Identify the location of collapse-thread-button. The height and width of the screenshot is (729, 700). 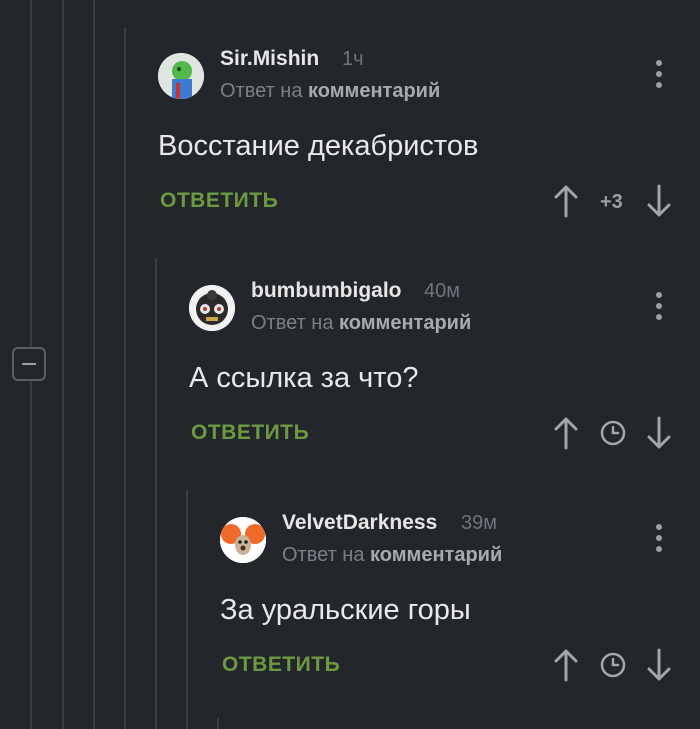
(29, 364).